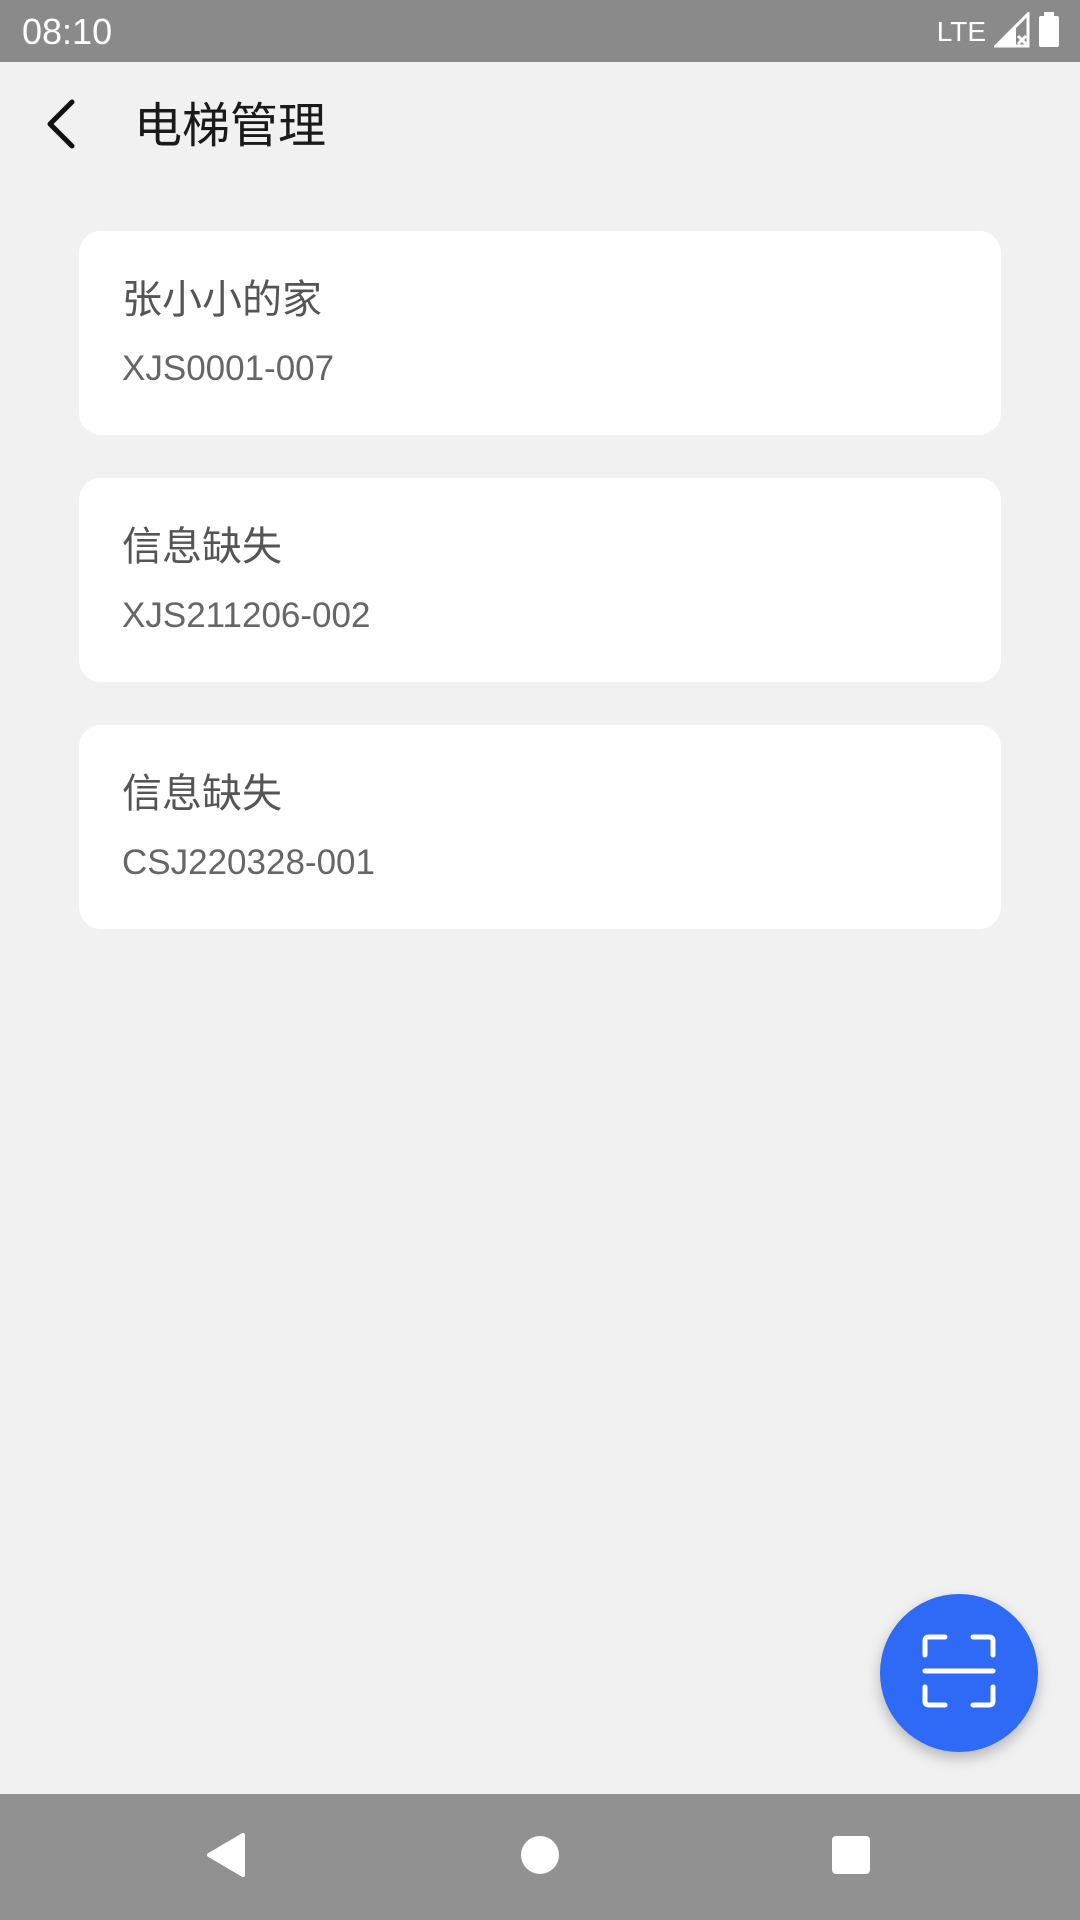 Image resolution: width=1080 pixels, height=1920 pixels. I want to click on nav-home-button, so click(540, 1857).